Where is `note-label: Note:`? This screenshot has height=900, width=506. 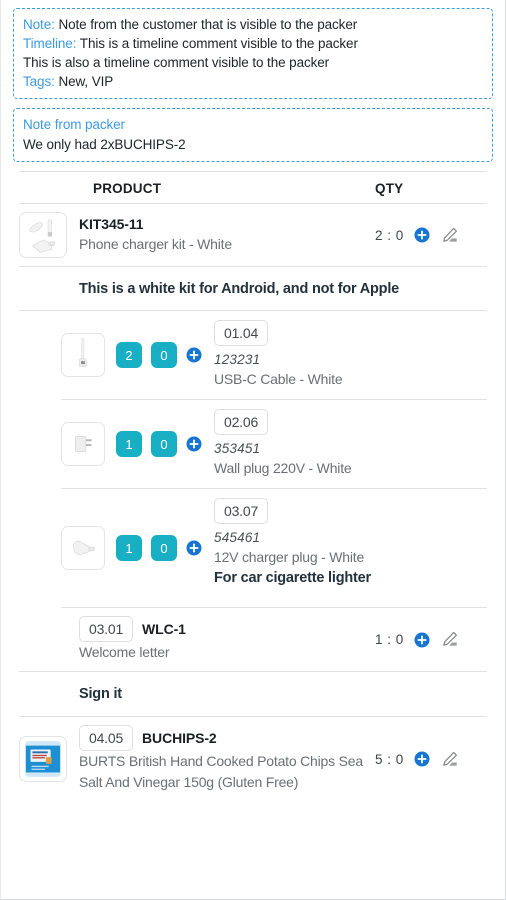
note-label: Note: is located at coordinates (39, 24).